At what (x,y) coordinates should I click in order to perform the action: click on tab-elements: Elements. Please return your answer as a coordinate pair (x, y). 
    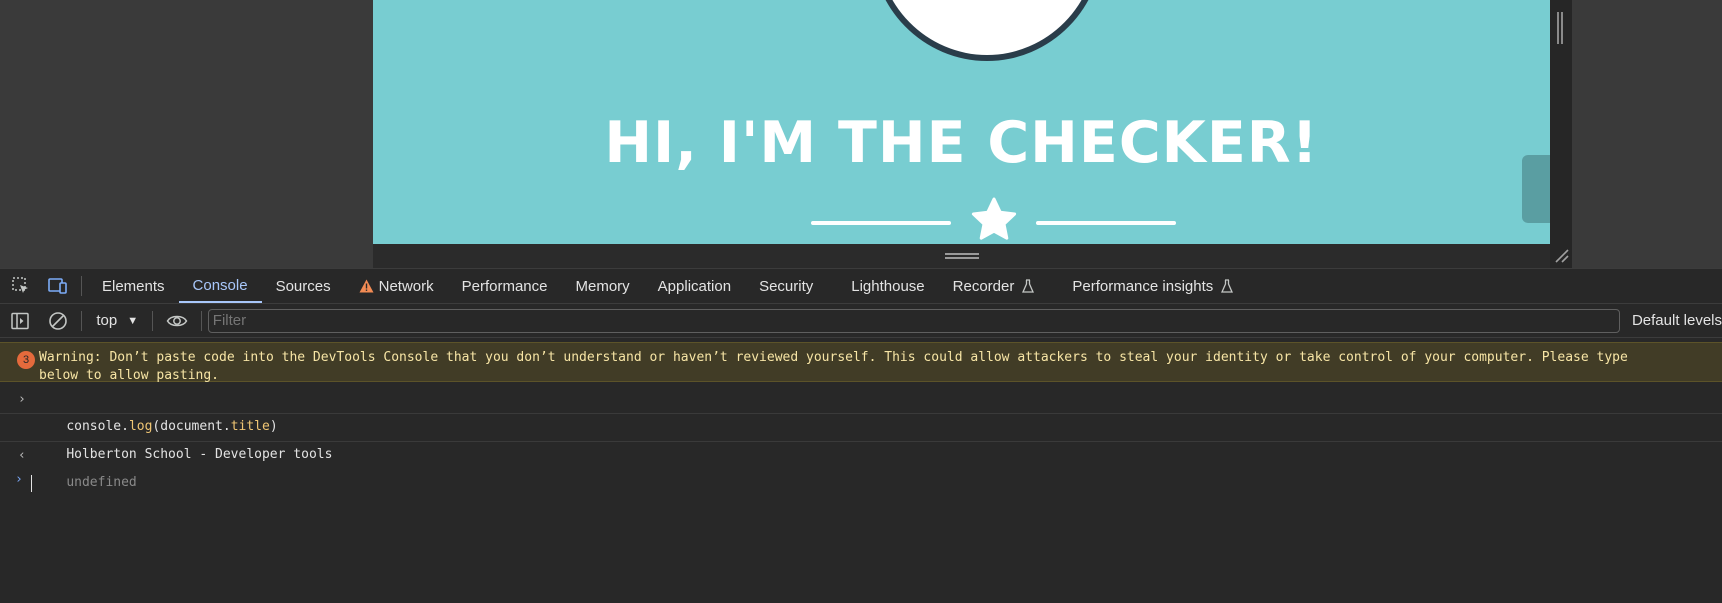
    Looking at the image, I should click on (133, 286).